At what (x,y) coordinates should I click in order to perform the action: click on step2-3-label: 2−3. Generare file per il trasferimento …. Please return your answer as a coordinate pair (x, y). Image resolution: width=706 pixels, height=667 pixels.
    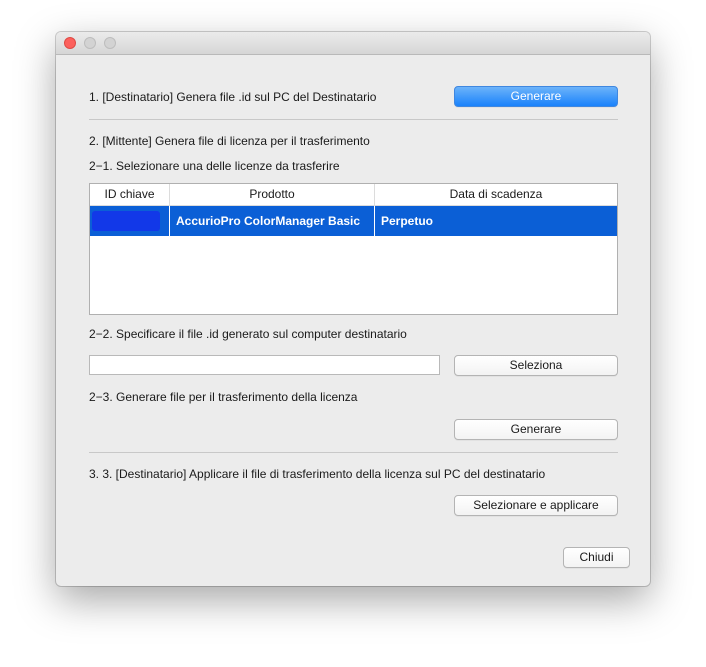
    Looking at the image, I should click on (223, 397).